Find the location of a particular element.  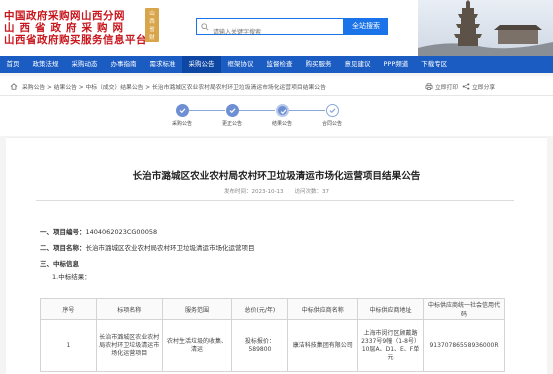

project-name-label: 二、项目名称： is located at coordinates (63, 248).